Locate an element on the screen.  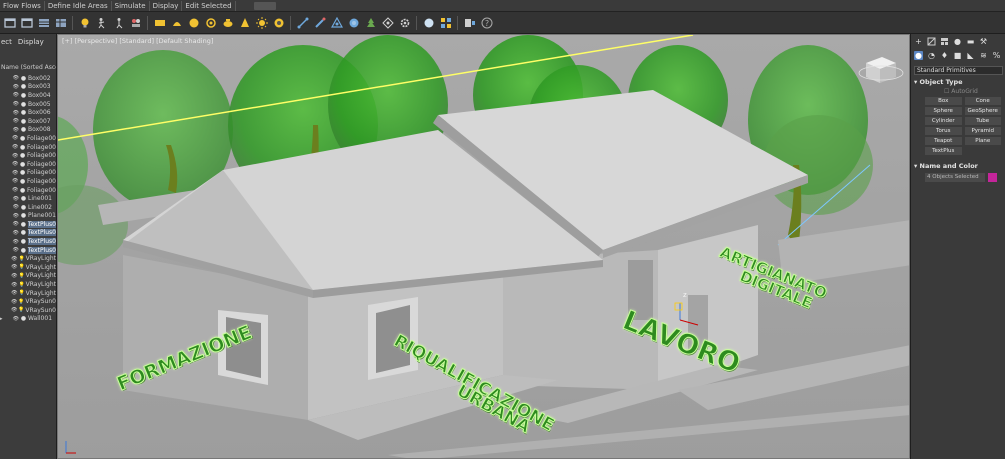
primitive-button-torus: Torus is located at coordinates (943, 131).